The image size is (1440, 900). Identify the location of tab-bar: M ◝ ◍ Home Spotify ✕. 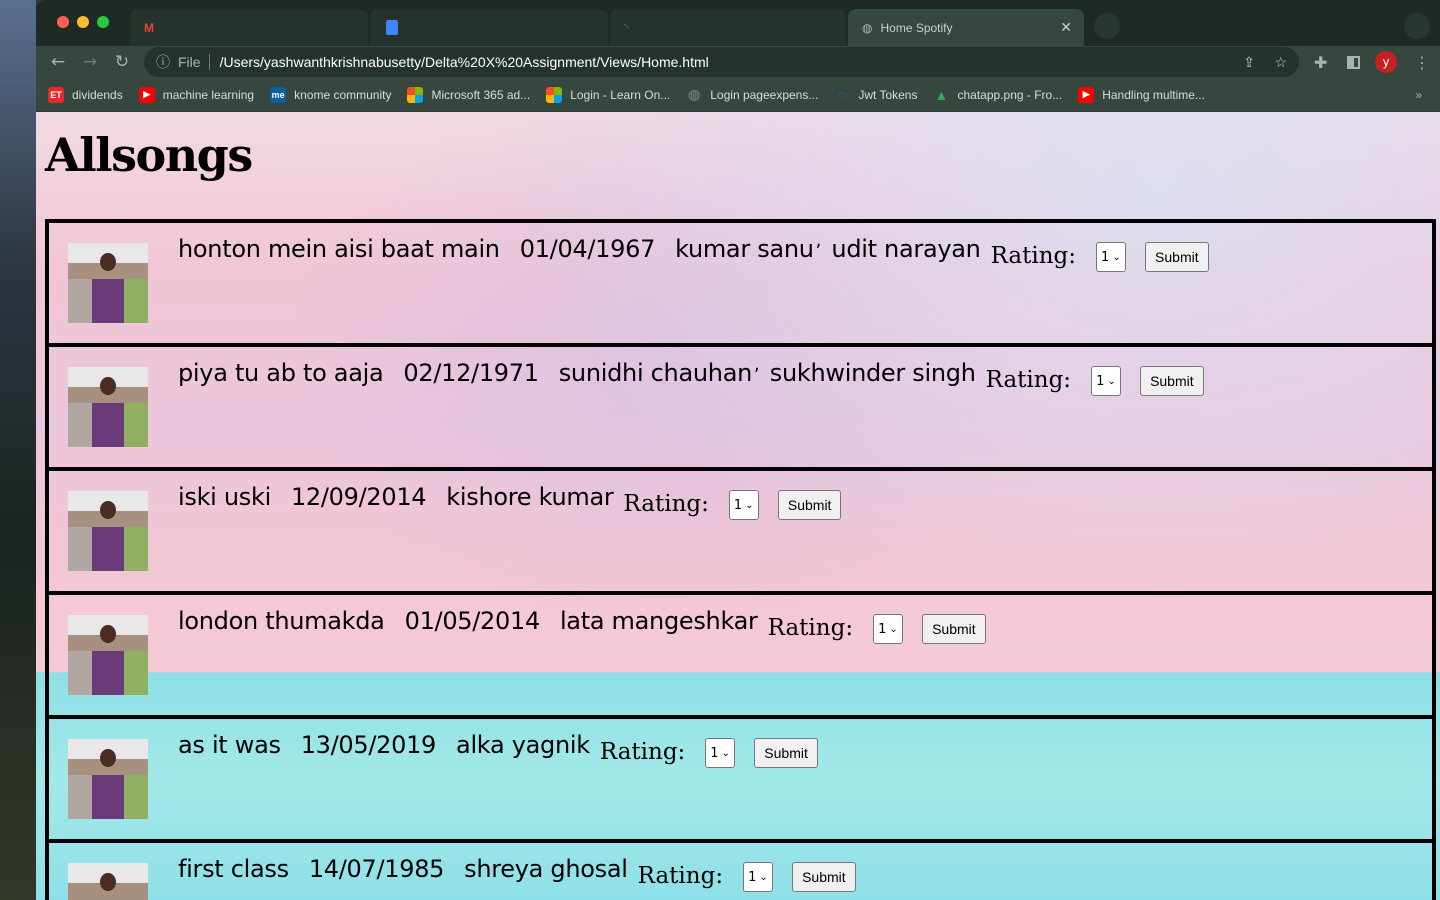
(738, 23).